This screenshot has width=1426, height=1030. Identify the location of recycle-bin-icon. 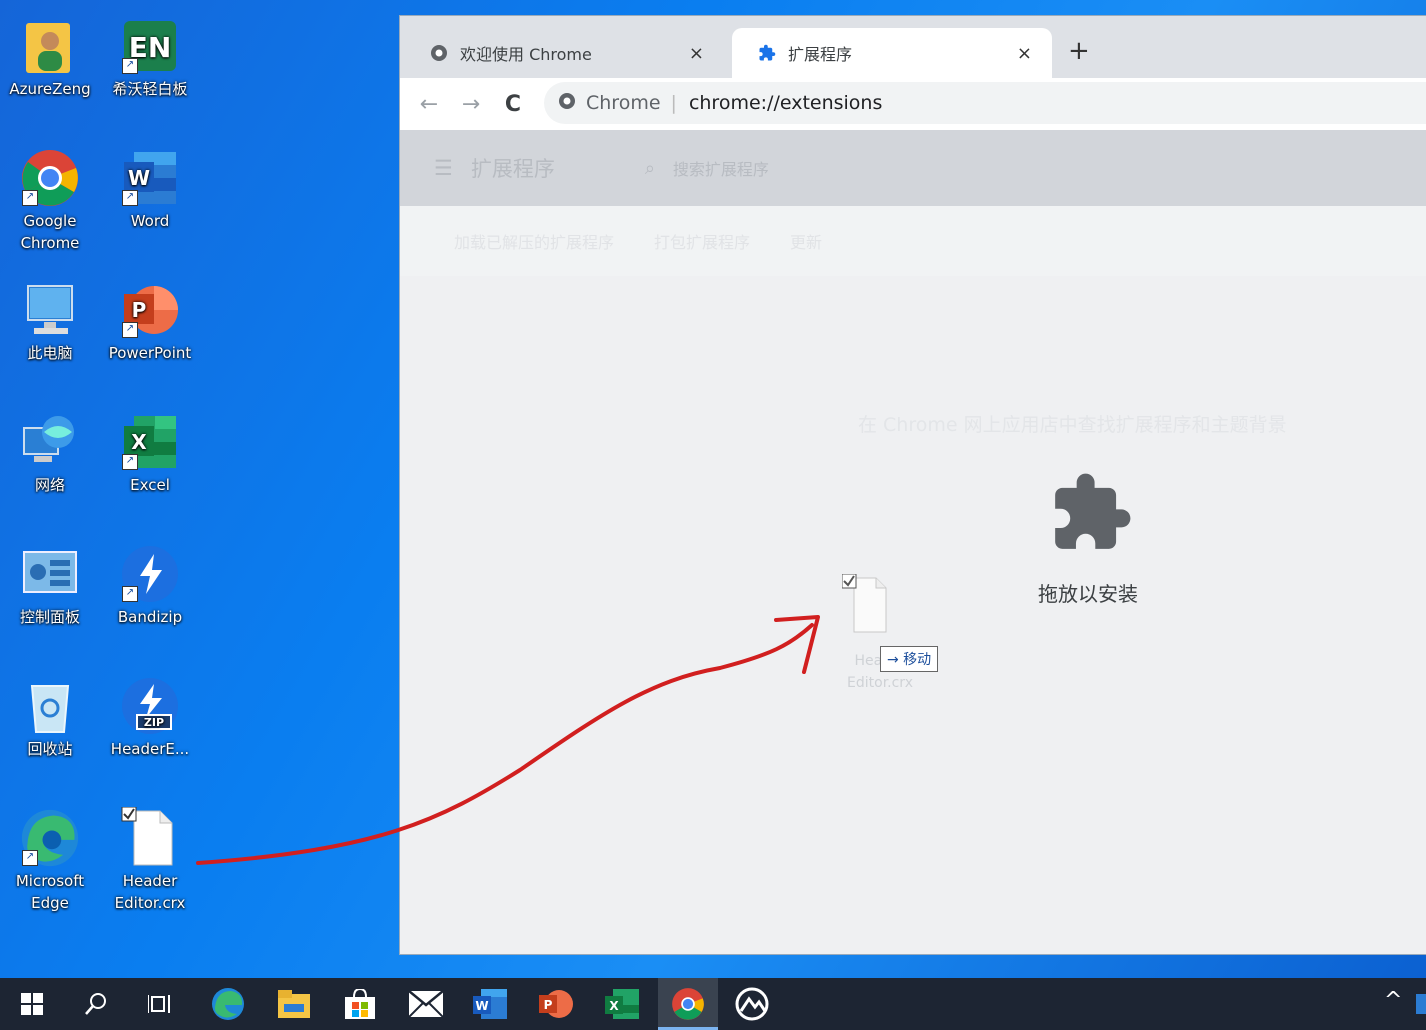
(50, 706).